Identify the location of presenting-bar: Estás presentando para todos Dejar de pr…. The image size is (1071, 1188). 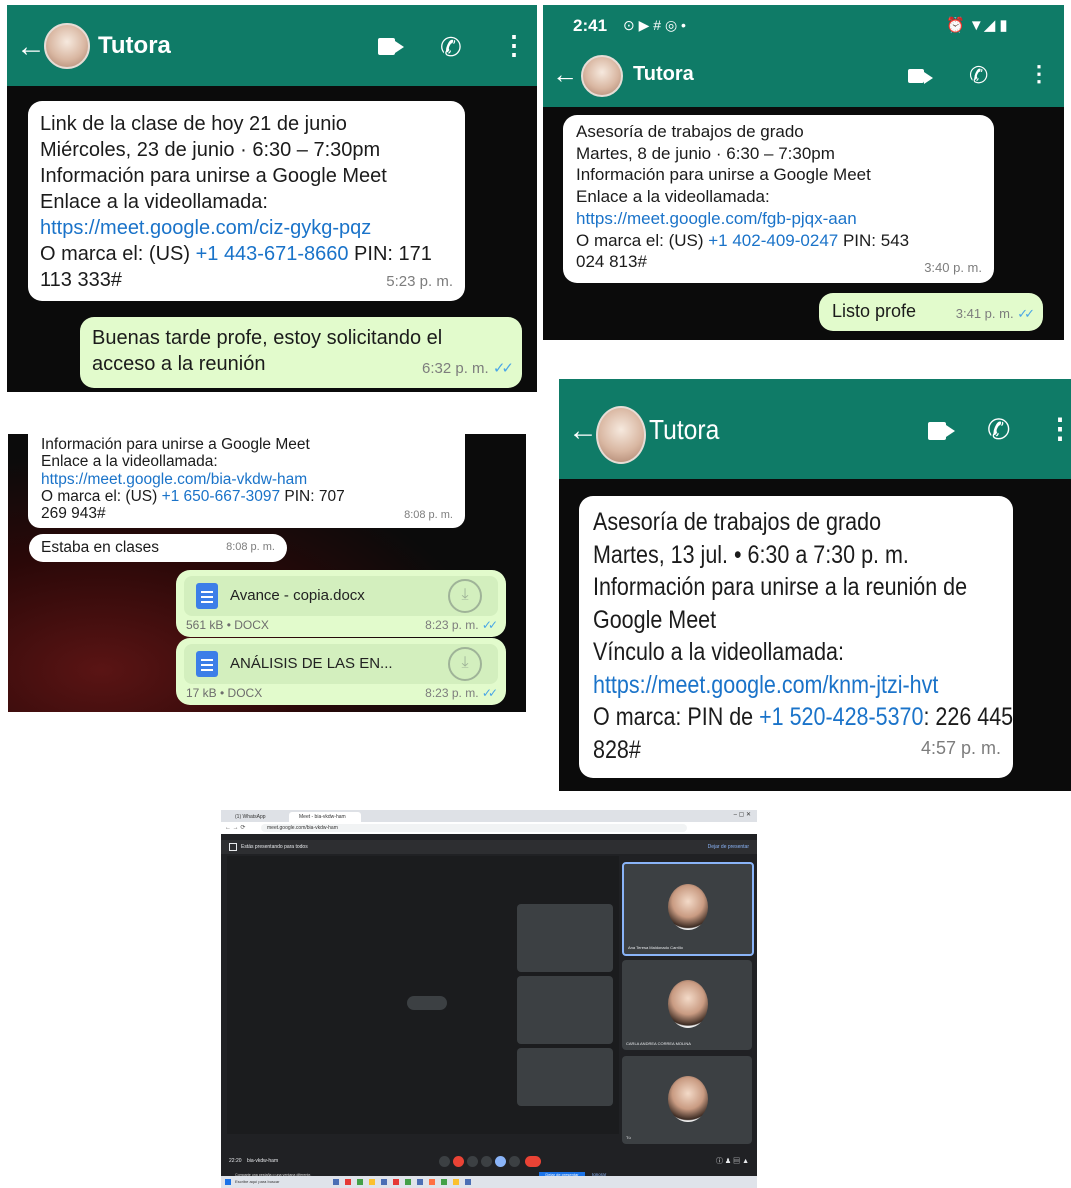
(489, 847).